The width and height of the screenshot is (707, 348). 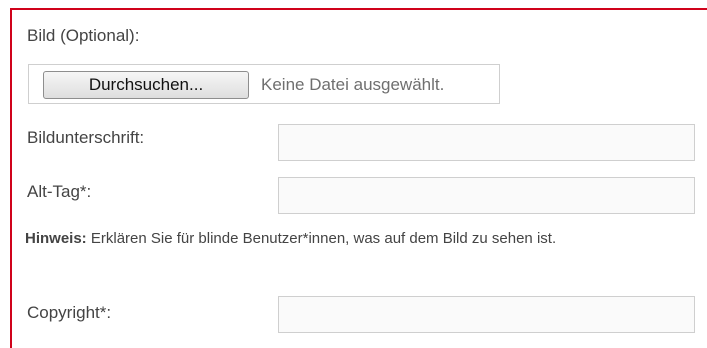 What do you see at coordinates (83, 35) in the screenshot?
I see `image-label: Bild (Optional):` at bounding box center [83, 35].